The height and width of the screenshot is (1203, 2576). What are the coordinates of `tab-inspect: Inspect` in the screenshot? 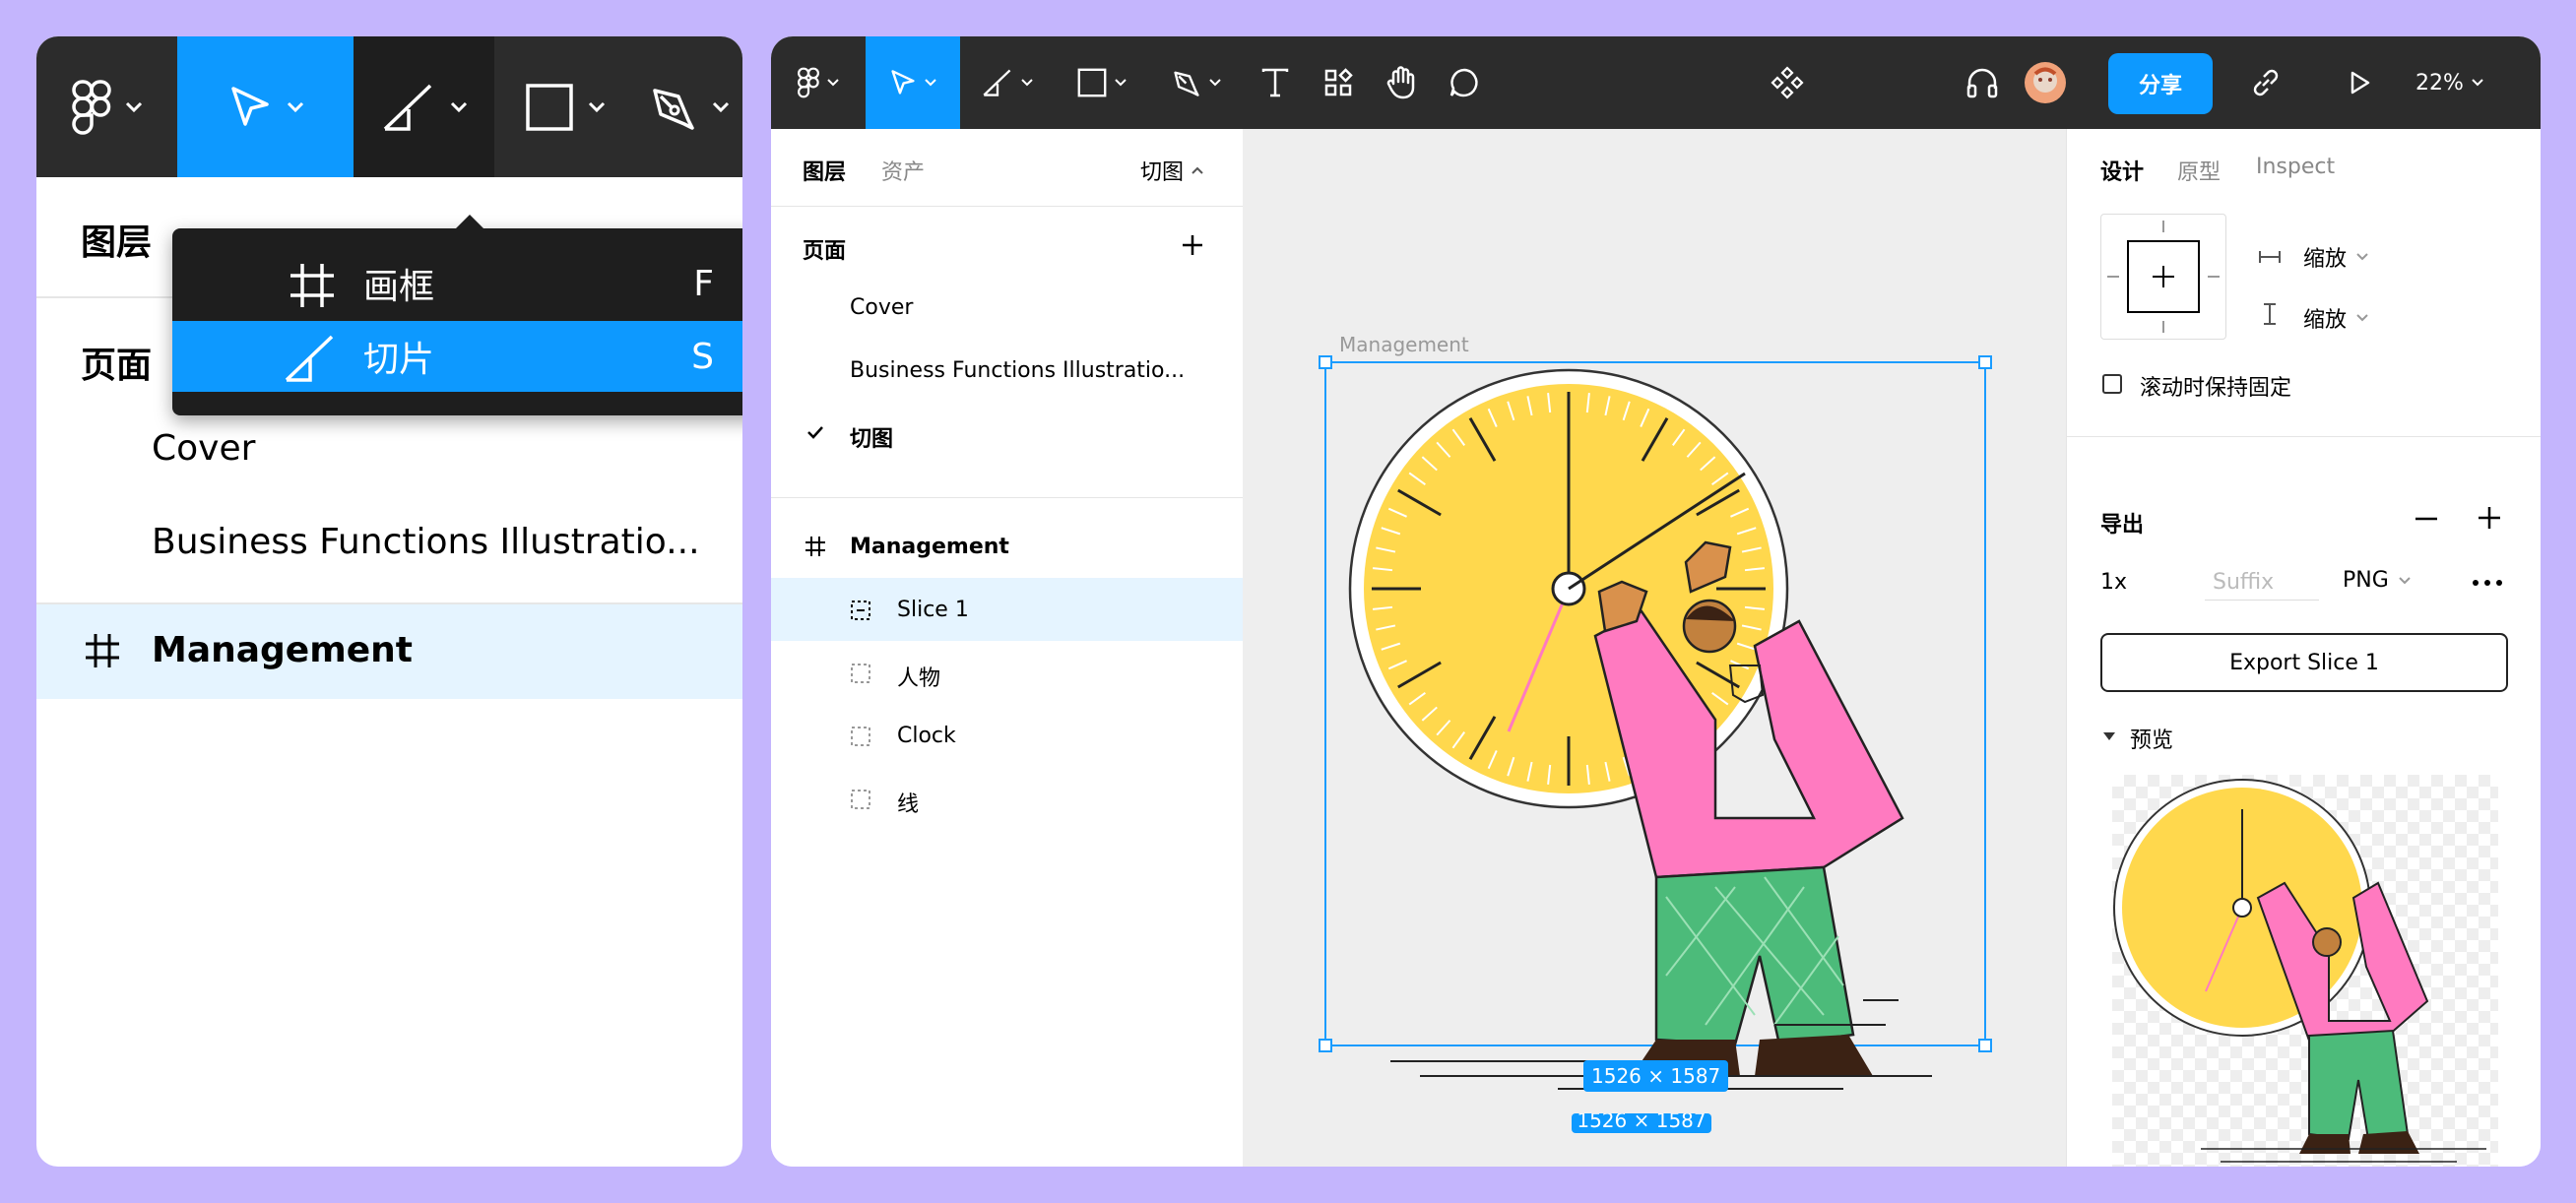 It's located at (2295, 167).